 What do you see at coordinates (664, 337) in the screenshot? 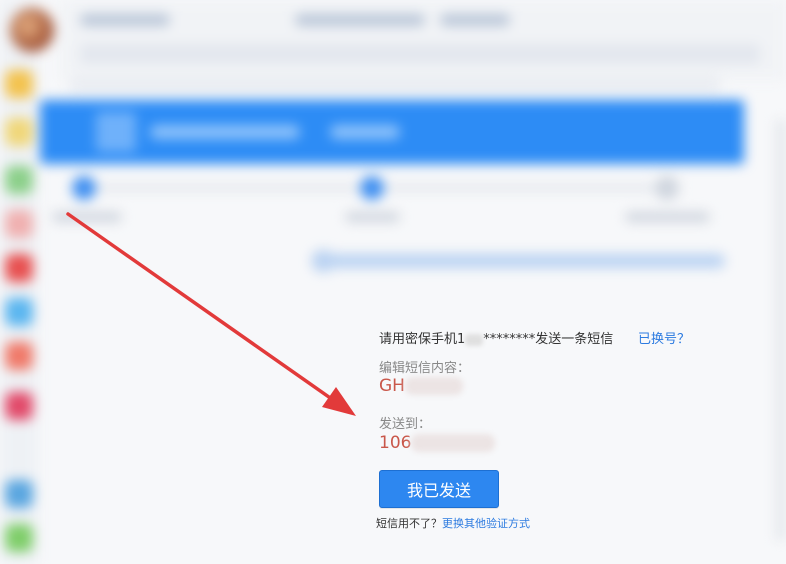
I see `changed-number-link: 已换号？` at bounding box center [664, 337].